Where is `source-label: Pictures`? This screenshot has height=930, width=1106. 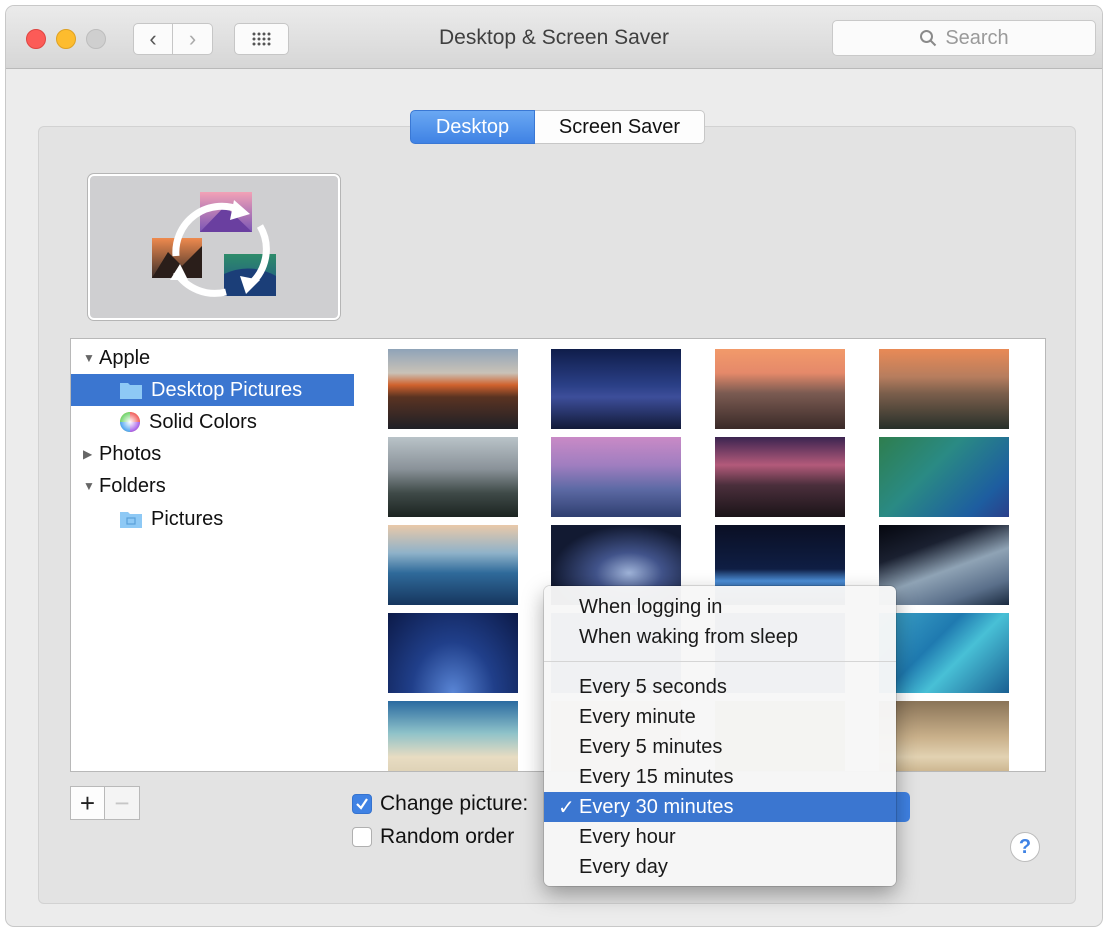
source-label: Pictures is located at coordinates (187, 518).